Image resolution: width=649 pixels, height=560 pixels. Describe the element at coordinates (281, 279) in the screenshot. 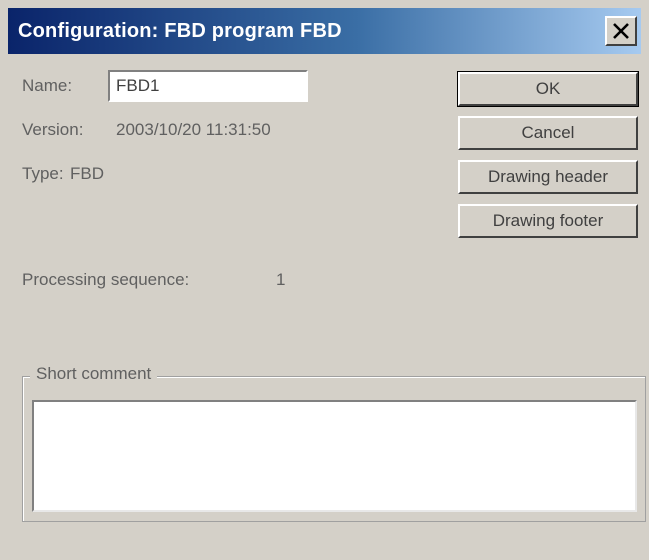

I see `processing-sequence-value: 1` at that location.